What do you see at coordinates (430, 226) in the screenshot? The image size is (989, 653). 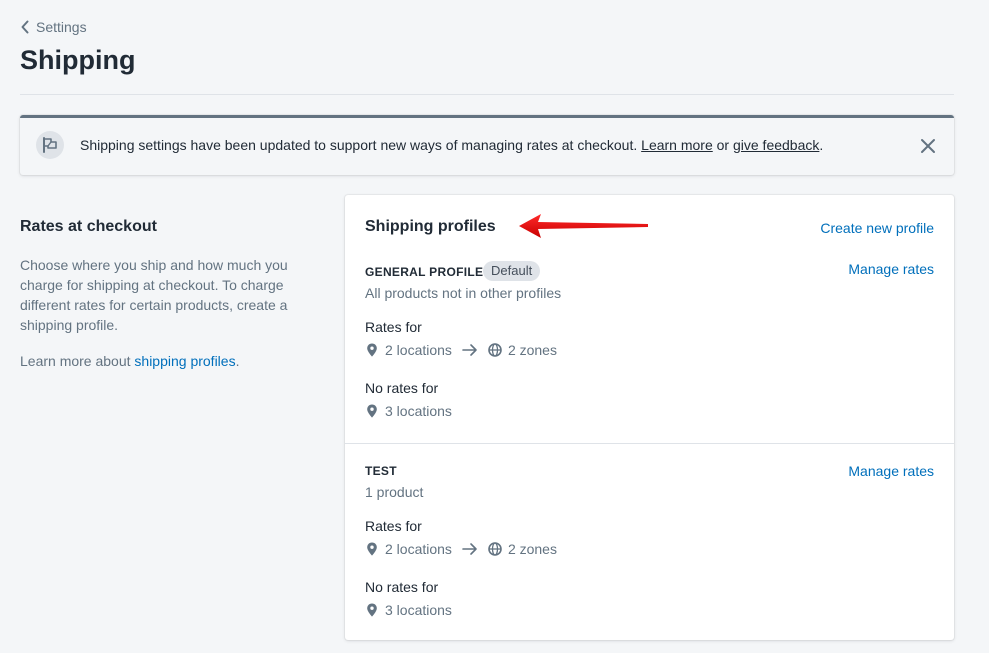 I see `card-title: Shipping profiles` at bounding box center [430, 226].